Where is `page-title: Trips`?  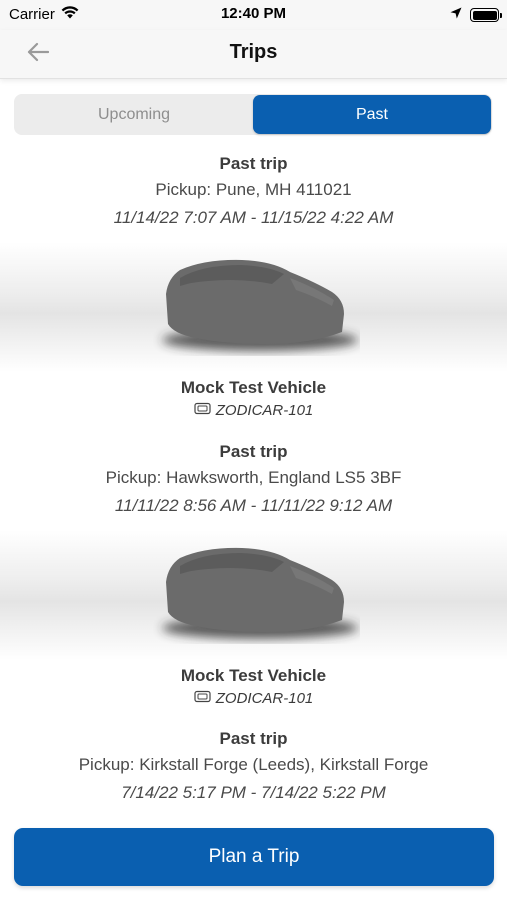
page-title: Trips is located at coordinates (253, 52).